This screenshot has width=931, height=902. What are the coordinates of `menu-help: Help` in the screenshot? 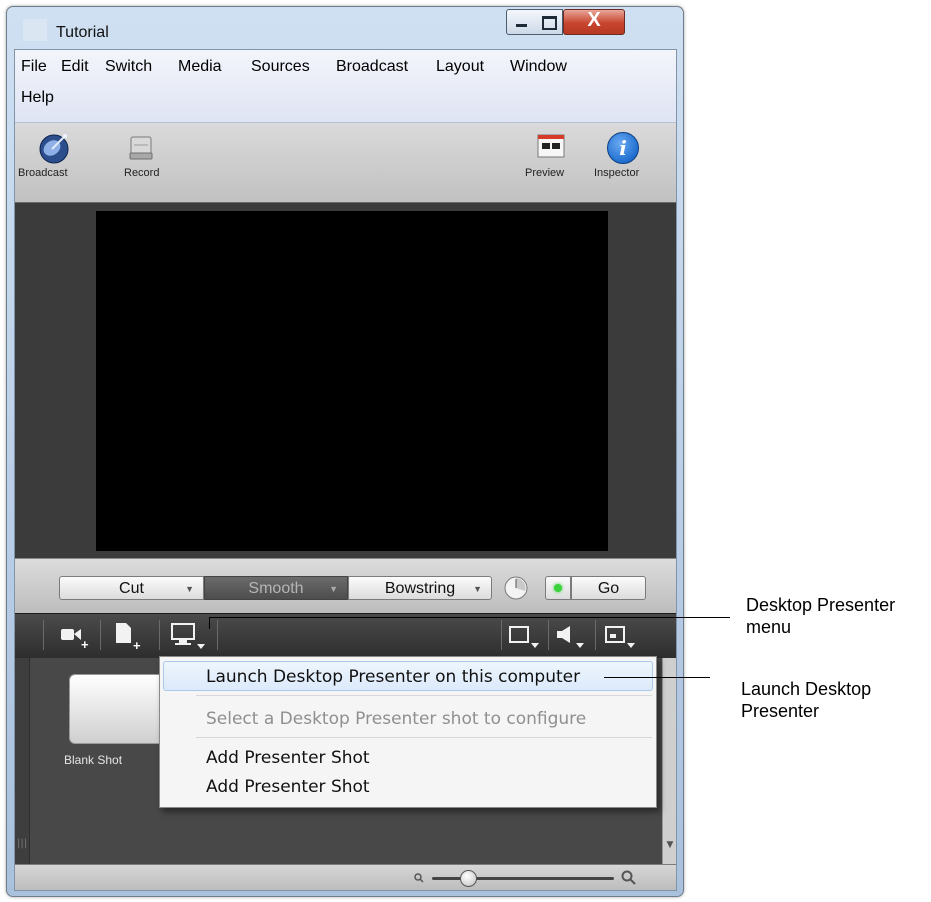 It's located at (37, 98).